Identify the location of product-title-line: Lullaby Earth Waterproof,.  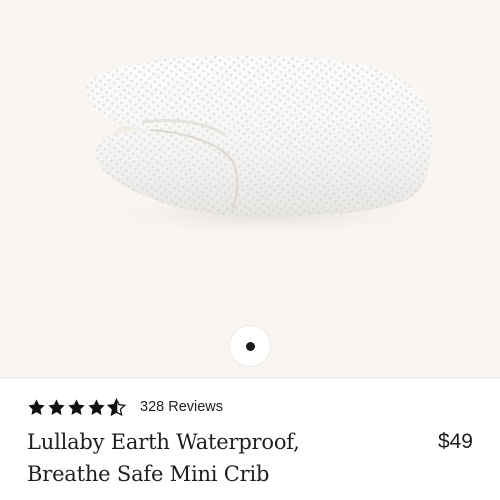
(163, 442).